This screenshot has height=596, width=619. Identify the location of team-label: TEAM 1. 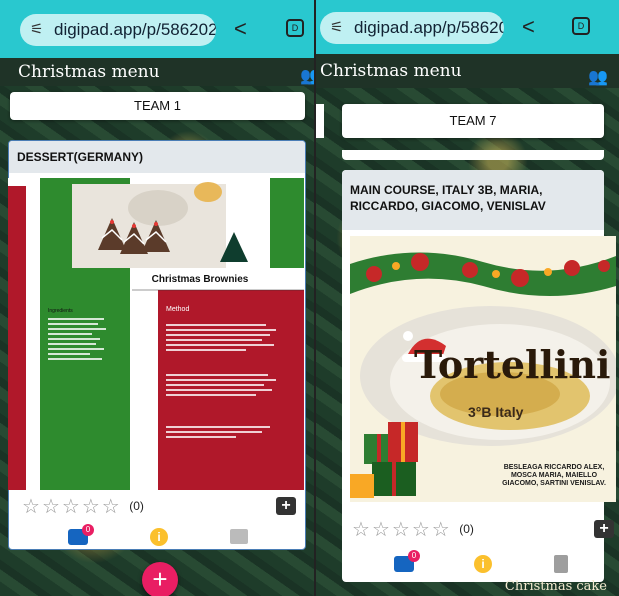
(157, 105).